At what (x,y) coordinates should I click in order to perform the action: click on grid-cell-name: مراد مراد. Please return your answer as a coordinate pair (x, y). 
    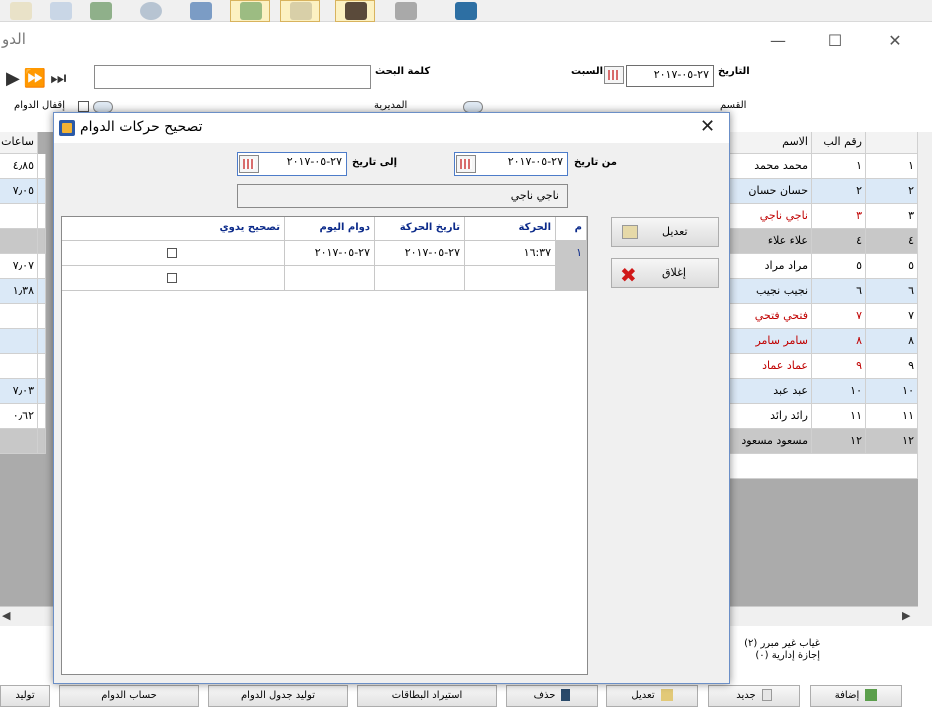
    Looking at the image, I should click on (771, 266).